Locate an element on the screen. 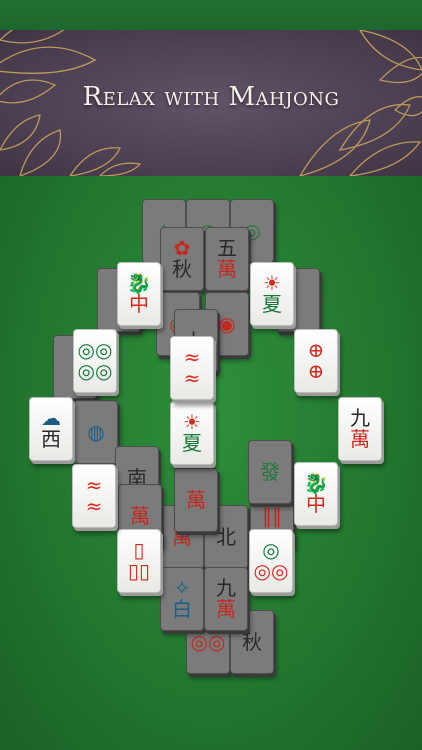 Image resolution: width=422 pixels, height=750 pixels. tile: 五萬 is located at coordinates (227, 259).